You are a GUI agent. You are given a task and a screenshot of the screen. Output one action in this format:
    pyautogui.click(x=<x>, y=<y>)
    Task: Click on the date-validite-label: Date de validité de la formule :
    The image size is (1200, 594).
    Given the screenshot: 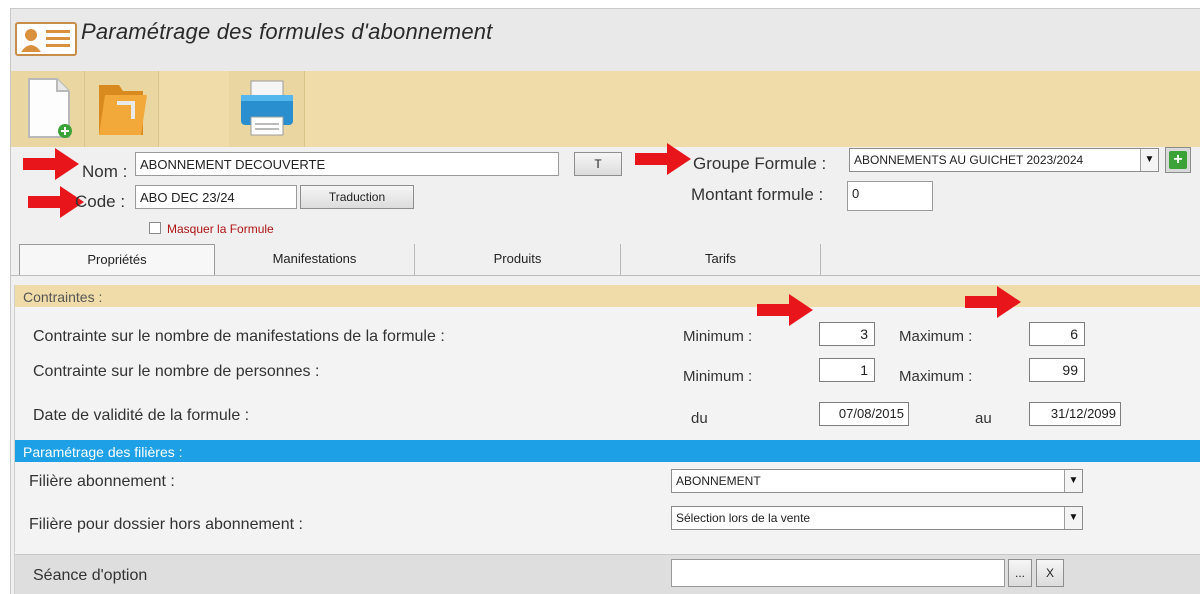 What is the action you would take?
    pyautogui.click(x=141, y=415)
    